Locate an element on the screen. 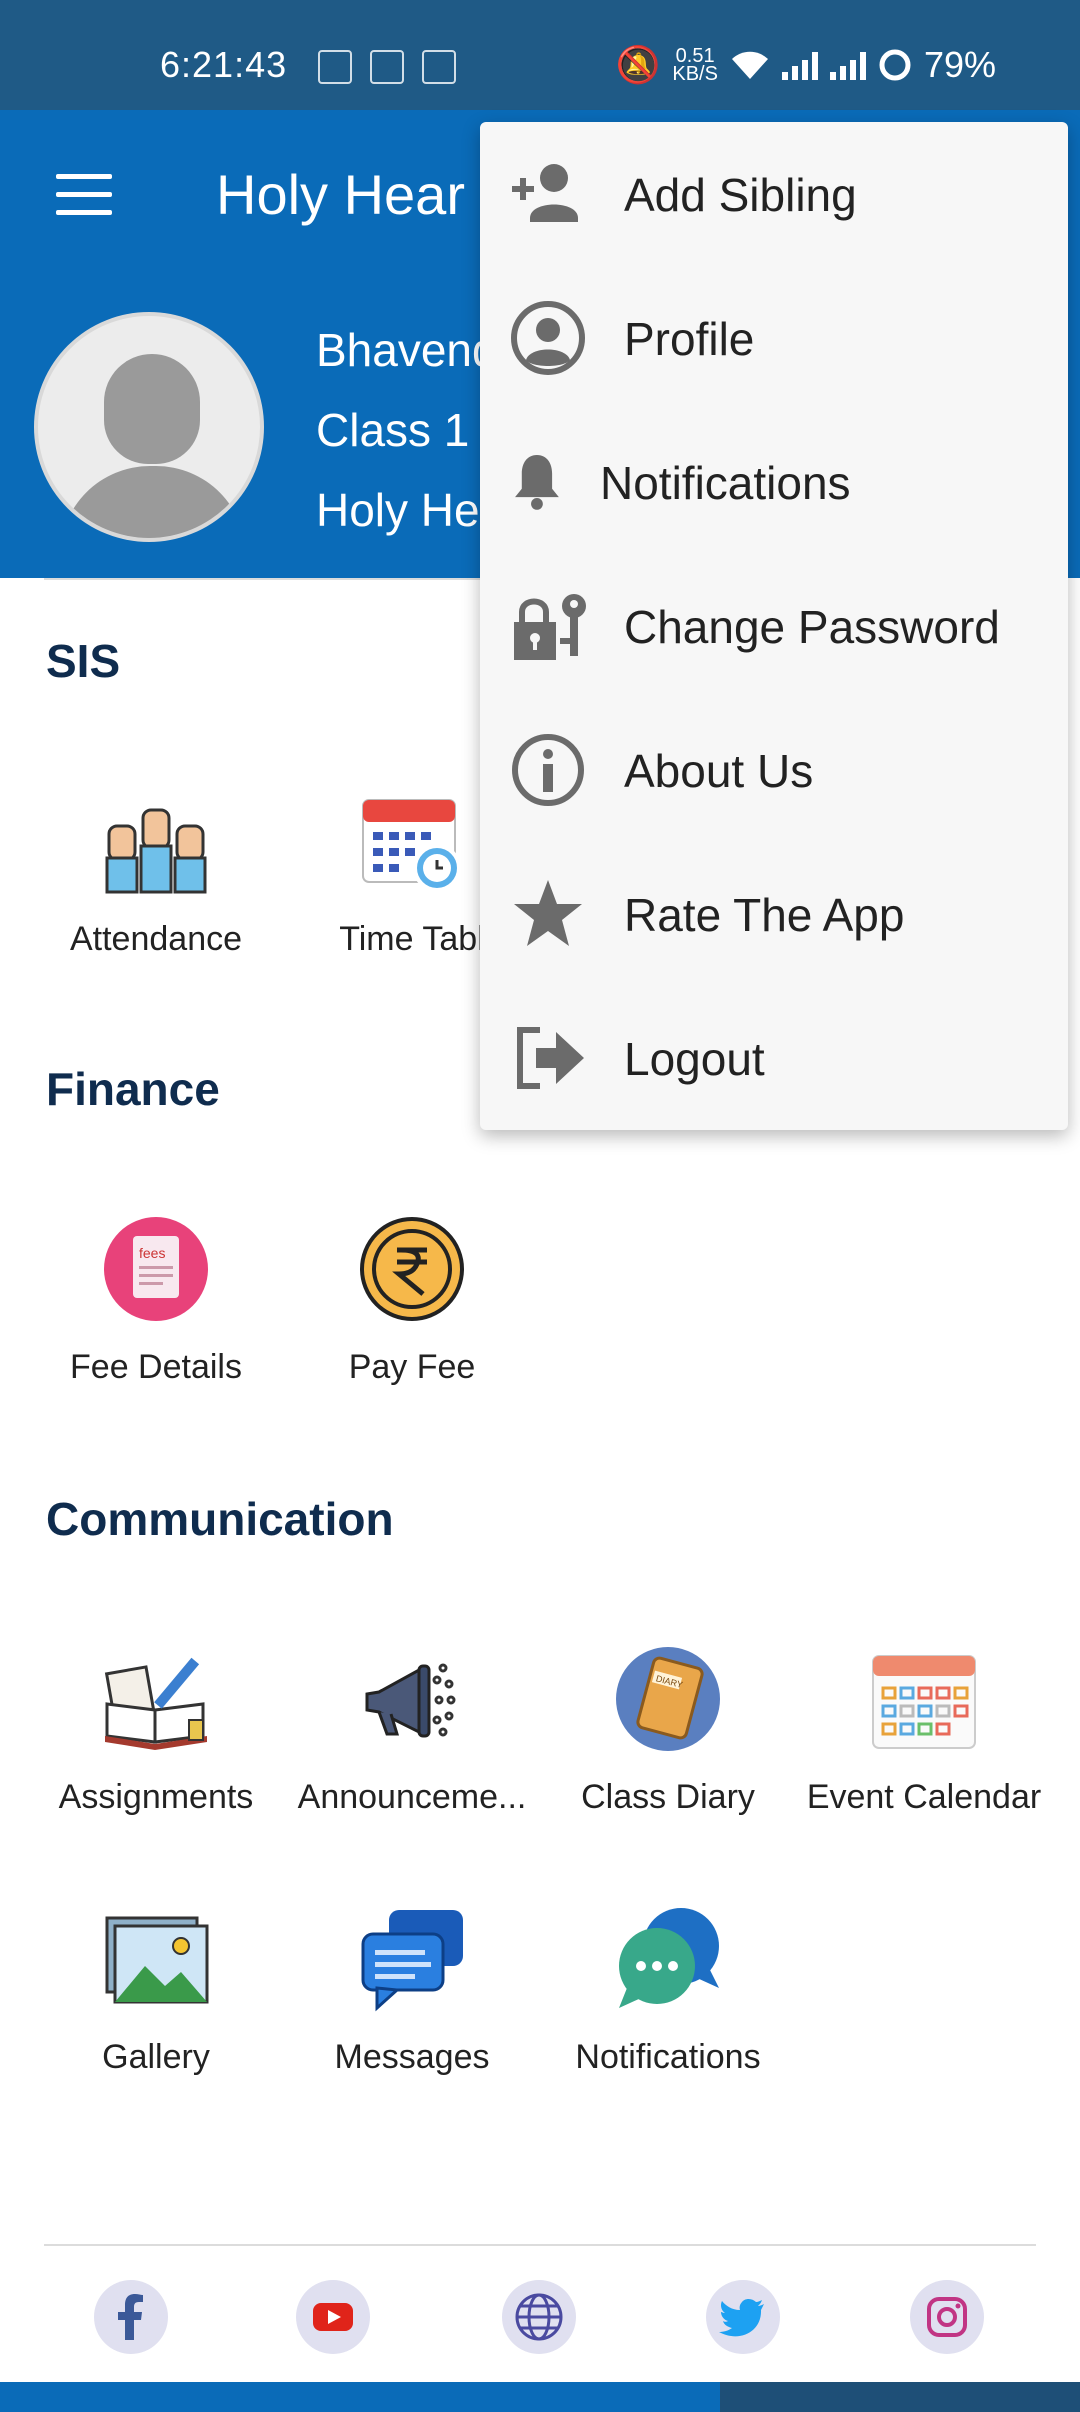 This screenshot has width=1080, height=2412. wifi-icon is located at coordinates (749, 65).